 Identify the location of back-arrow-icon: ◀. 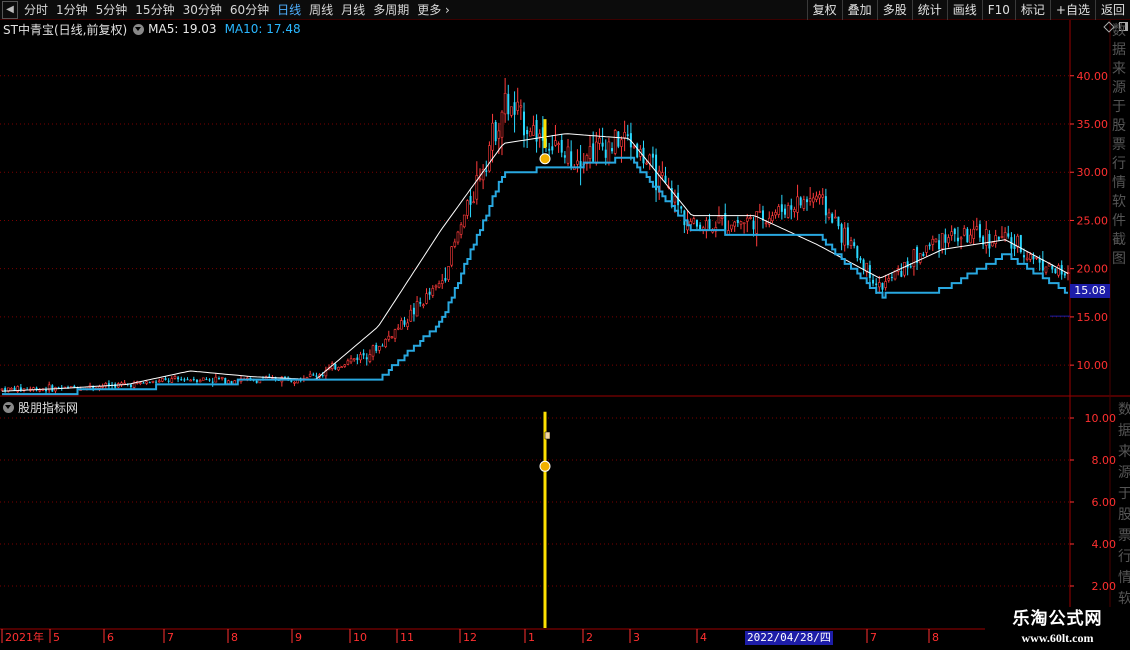
(10, 10).